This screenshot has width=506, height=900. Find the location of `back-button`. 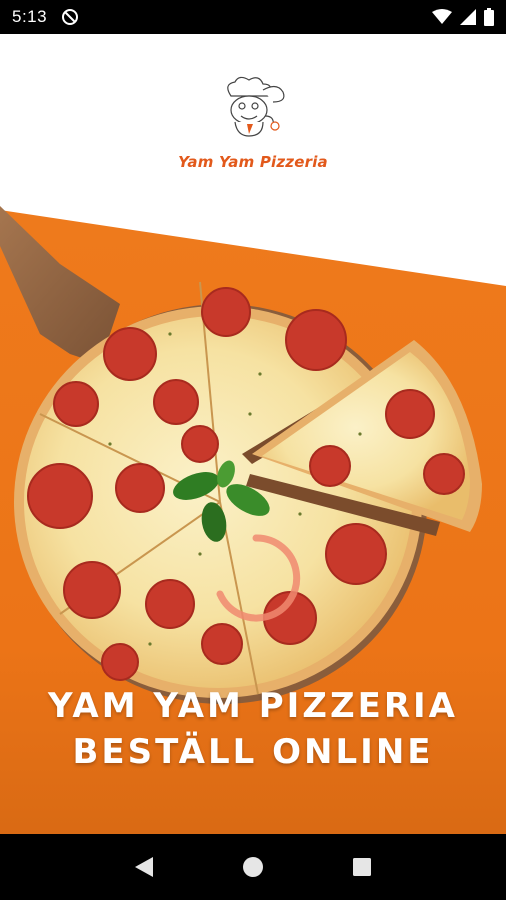

back-button is located at coordinates (144, 867).